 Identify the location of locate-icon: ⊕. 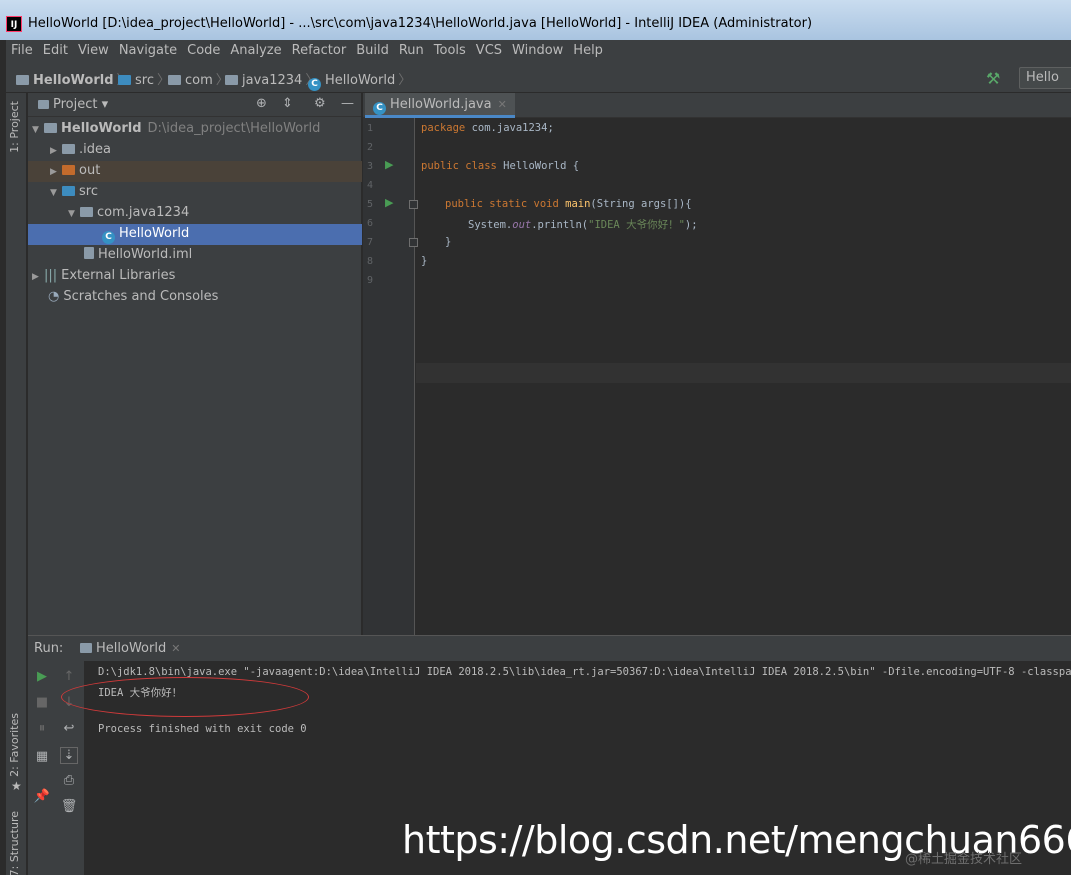
(261, 103).